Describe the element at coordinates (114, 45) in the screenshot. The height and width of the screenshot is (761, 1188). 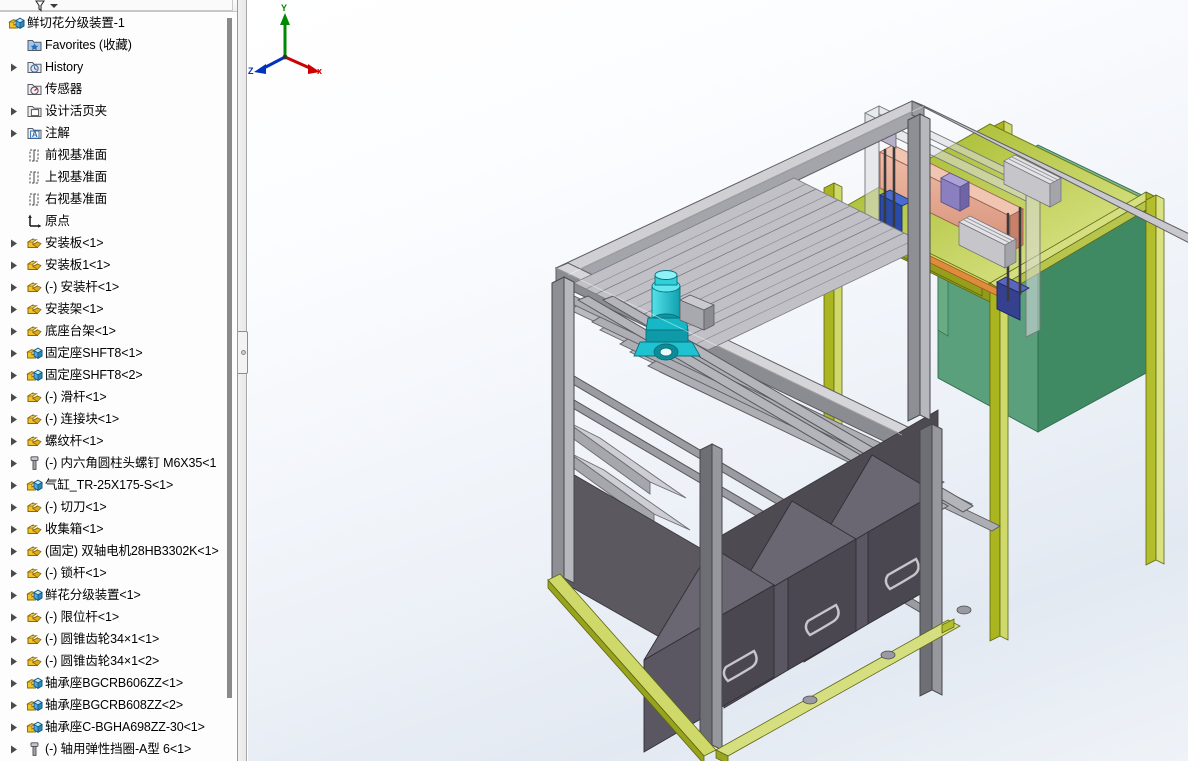
I see `tree-item-favorites-folder-icon: Favorites (收藏)` at that location.